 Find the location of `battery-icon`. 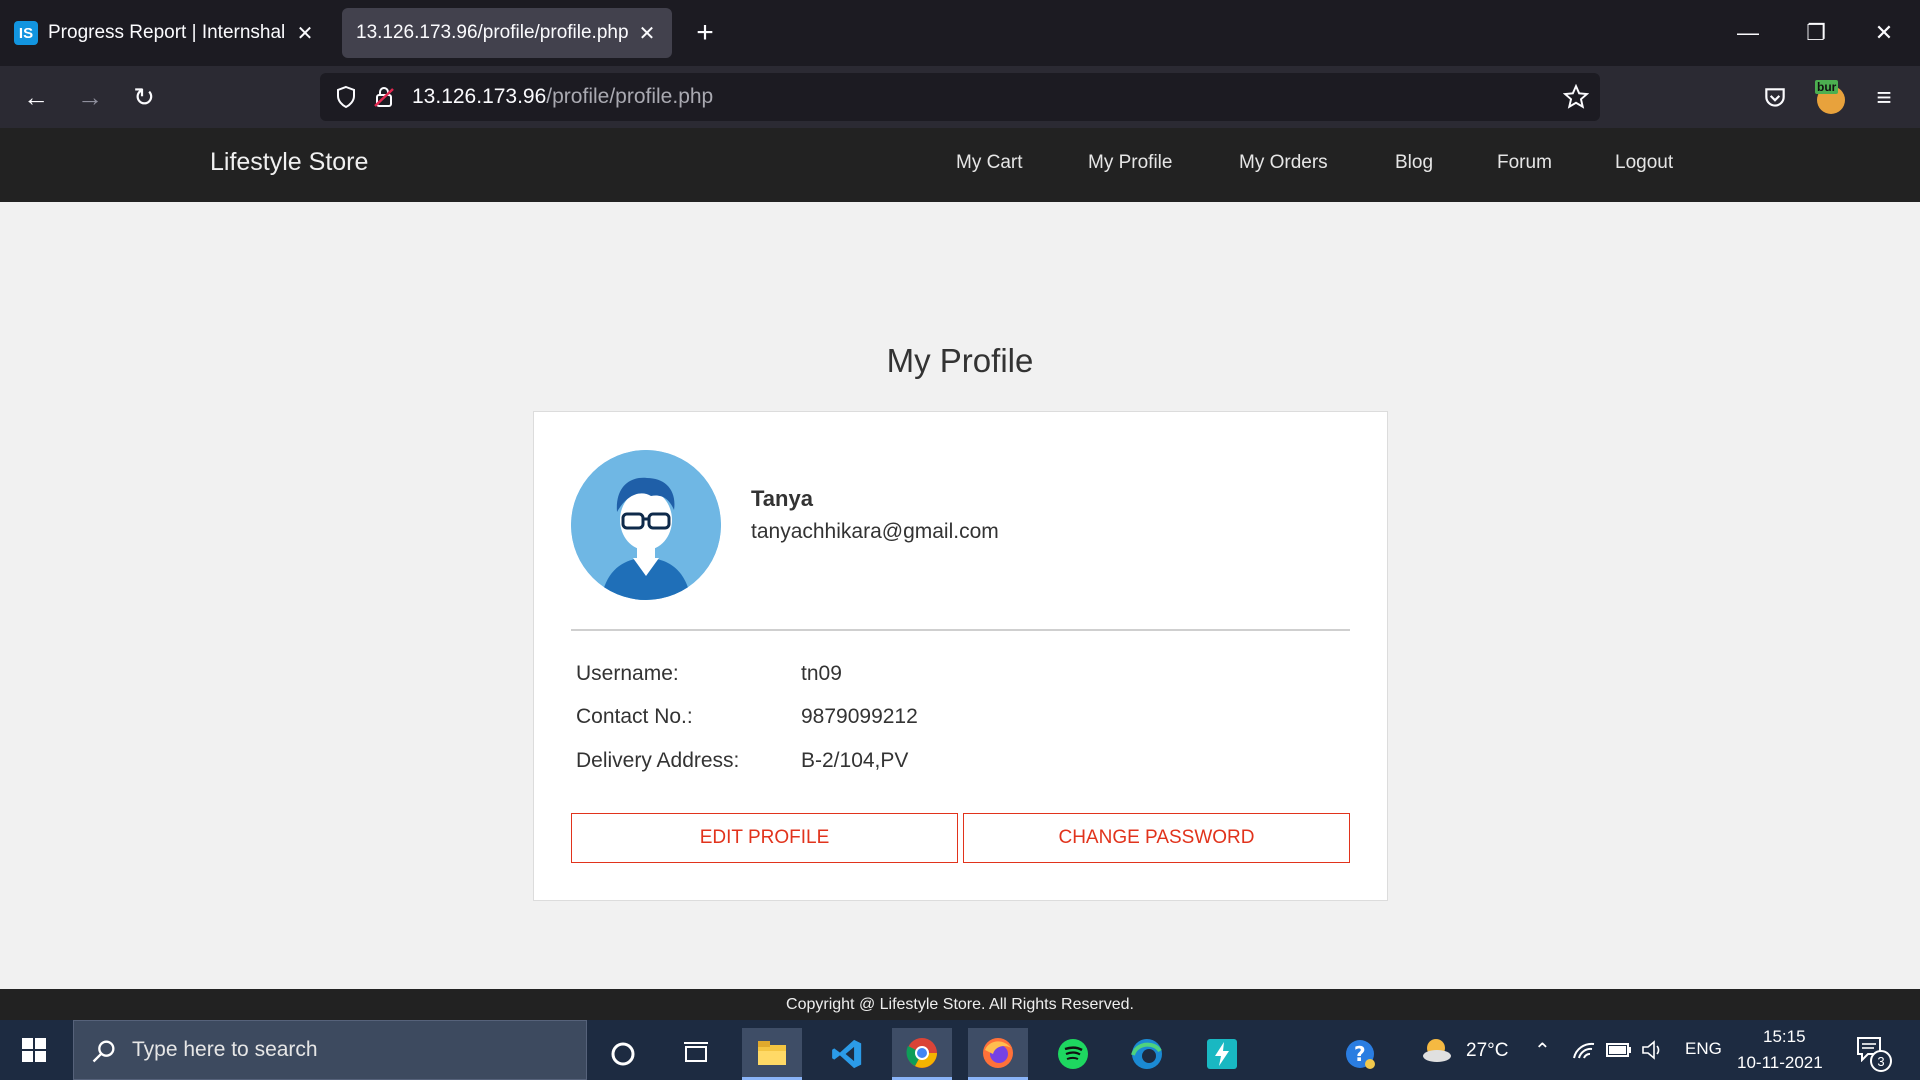

battery-icon is located at coordinates (1619, 1050).